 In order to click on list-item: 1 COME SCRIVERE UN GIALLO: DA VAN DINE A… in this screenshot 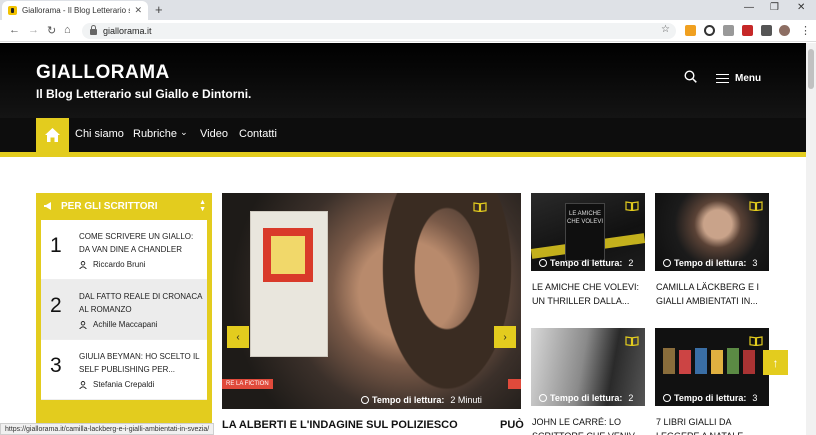, I will do `click(124, 250)`.